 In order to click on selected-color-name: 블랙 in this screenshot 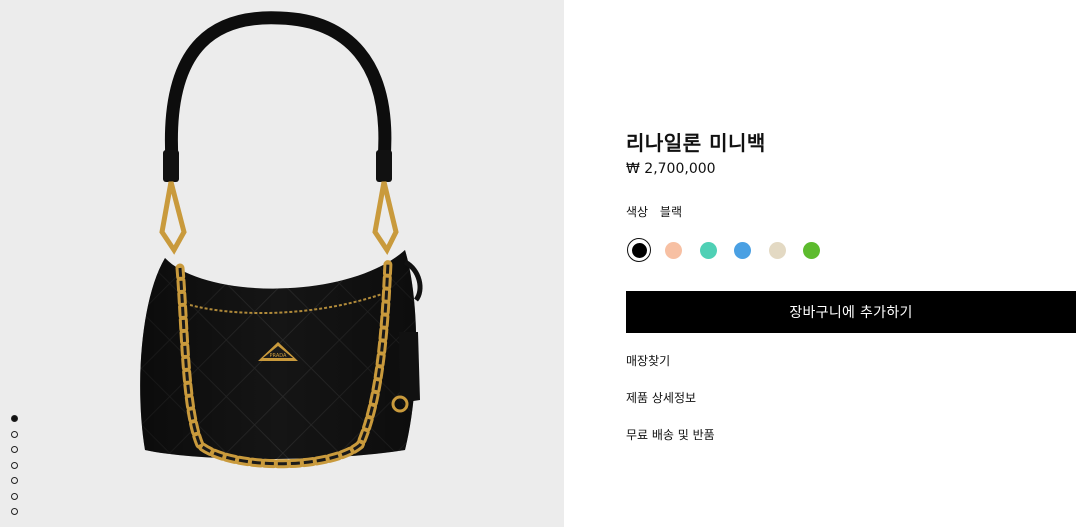, I will do `click(671, 212)`.